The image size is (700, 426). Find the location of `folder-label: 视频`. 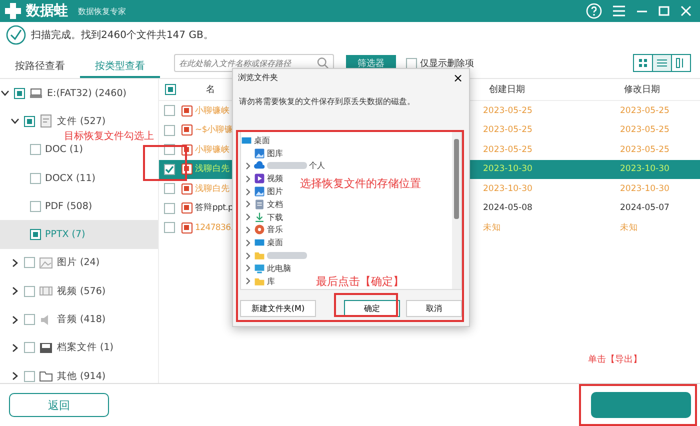

folder-label: 视频 is located at coordinates (275, 178).